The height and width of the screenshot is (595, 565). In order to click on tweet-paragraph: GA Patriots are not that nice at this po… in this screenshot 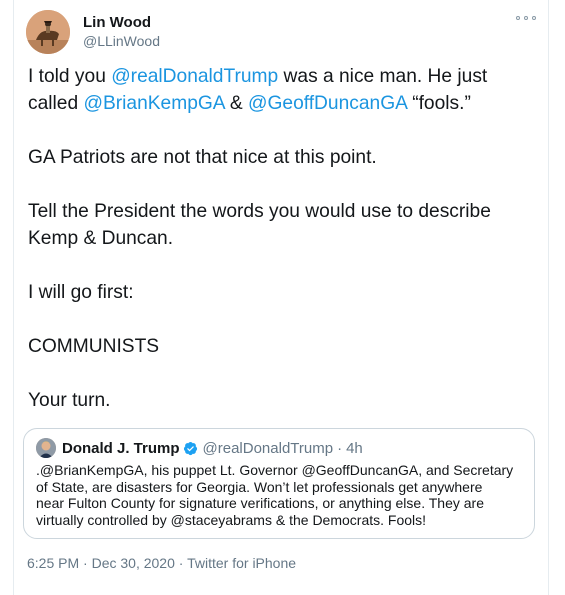, I will do `click(202, 157)`.